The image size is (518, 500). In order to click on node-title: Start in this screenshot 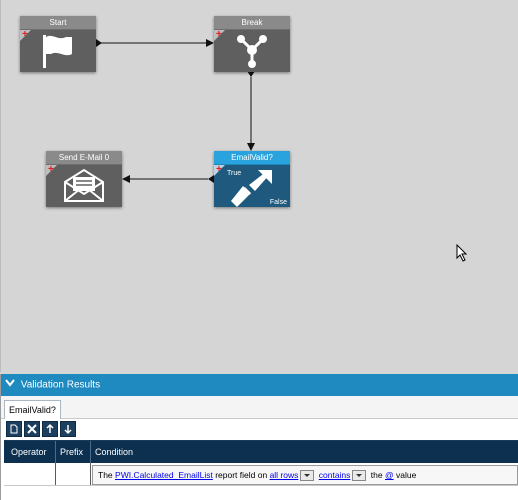, I will do `click(58, 23)`.